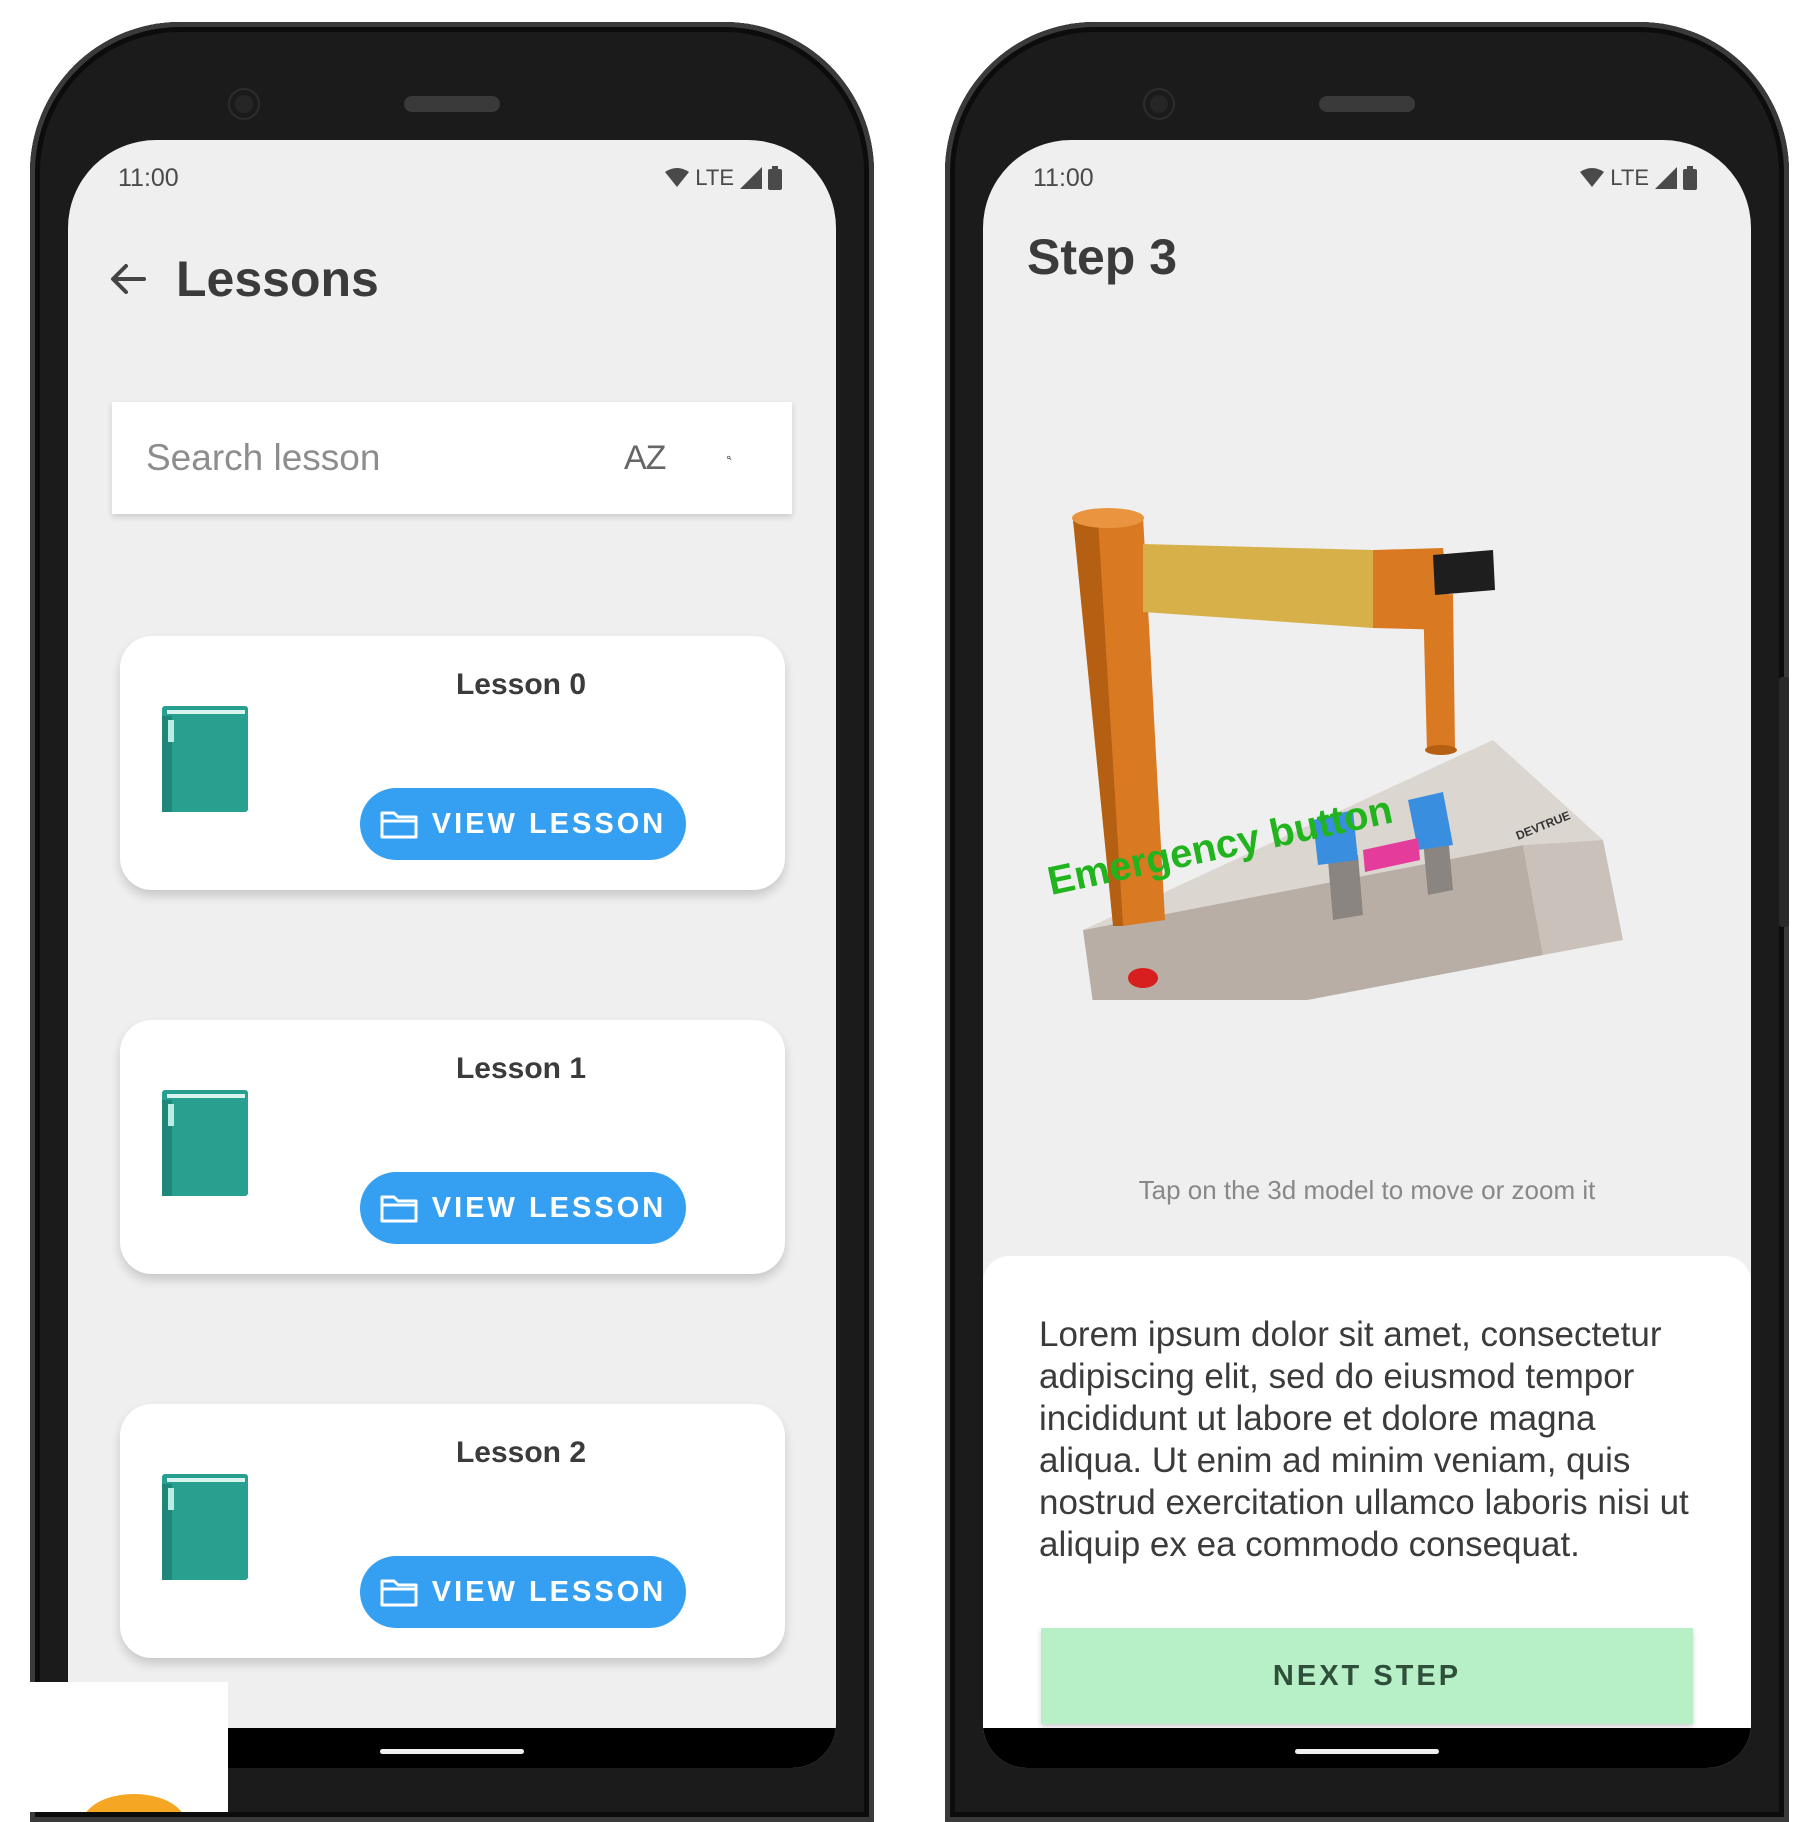 Image resolution: width=1817 pixels, height=1822 pixels. I want to click on search-icon, so click(729, 458).